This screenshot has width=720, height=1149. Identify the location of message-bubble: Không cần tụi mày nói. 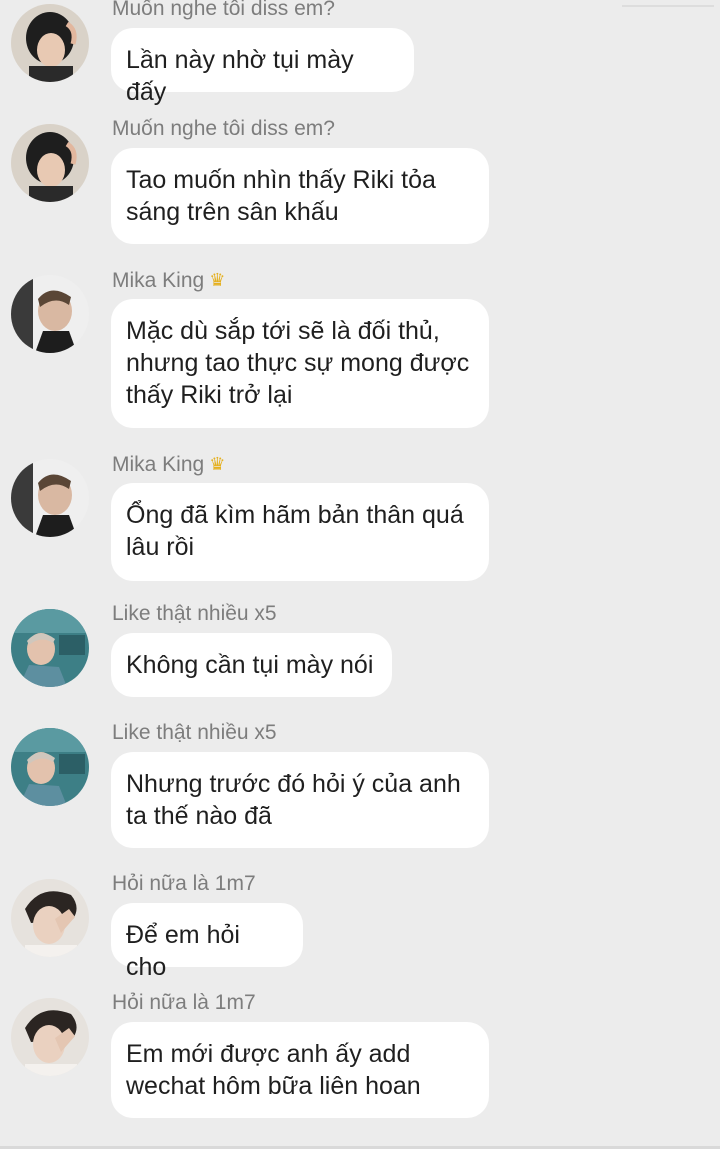
(251, 665).